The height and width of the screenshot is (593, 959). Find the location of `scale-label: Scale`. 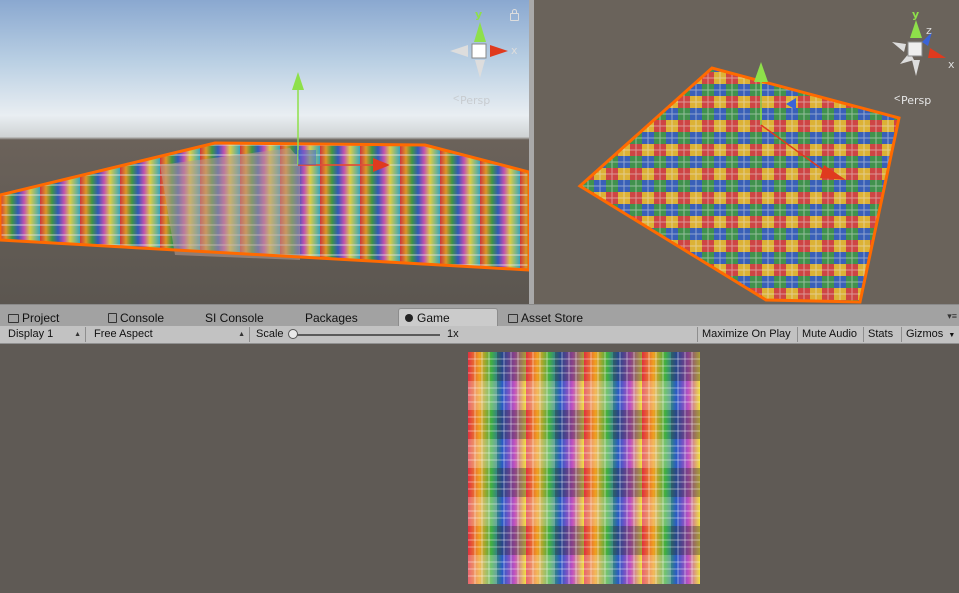

scale-label: Scale is located at coordinates (270, 334).